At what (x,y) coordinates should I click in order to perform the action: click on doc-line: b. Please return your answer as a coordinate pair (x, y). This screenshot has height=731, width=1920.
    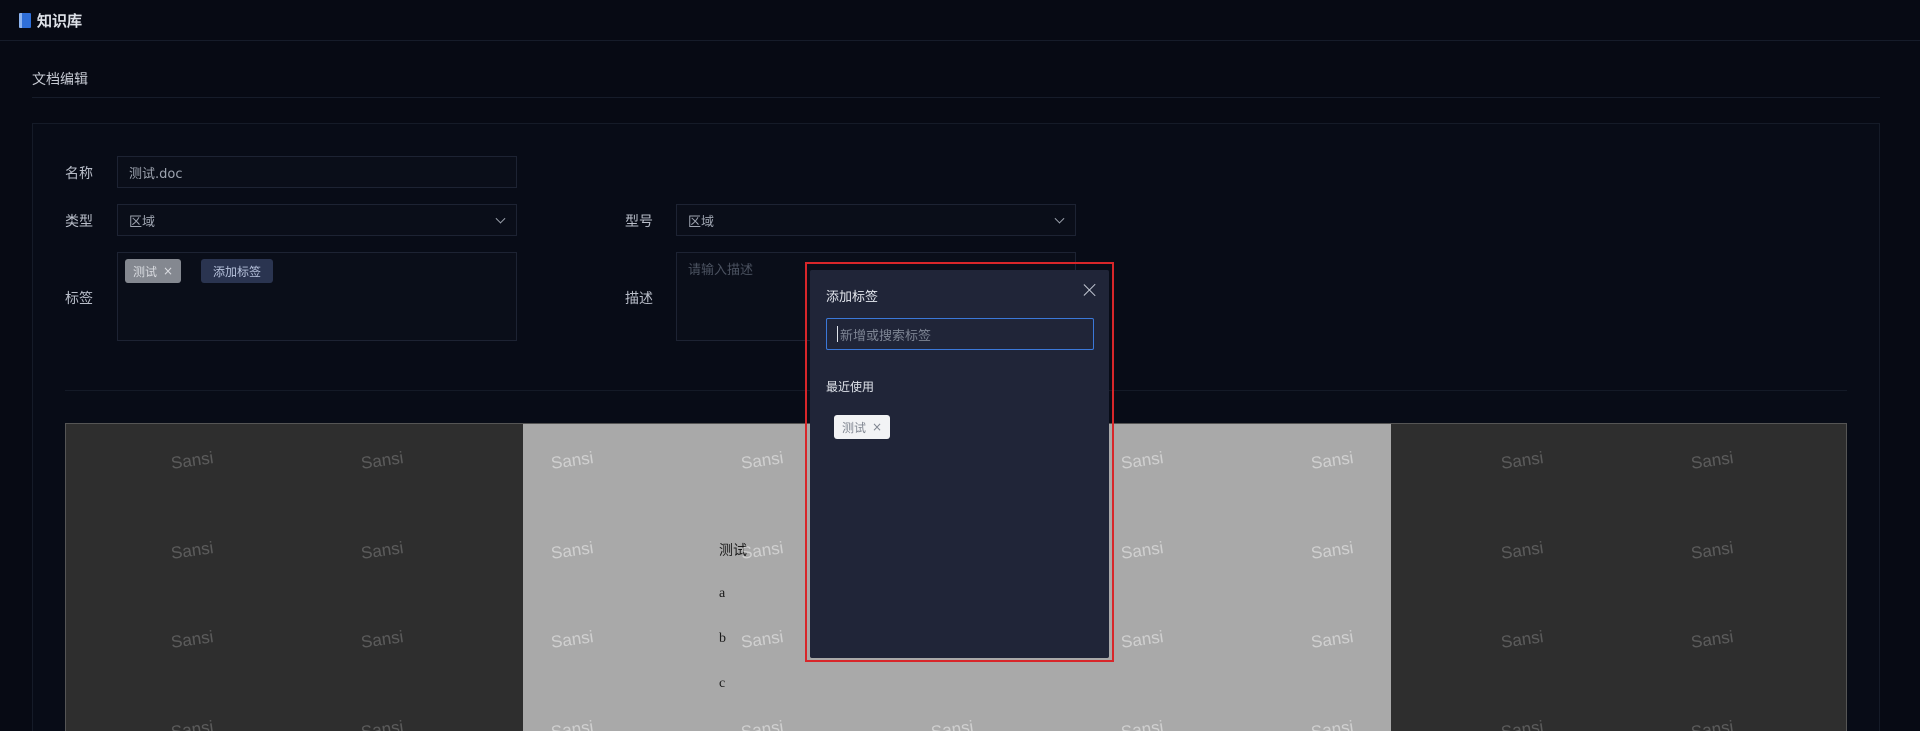
    Looking at the image, I should click on (722, 638).